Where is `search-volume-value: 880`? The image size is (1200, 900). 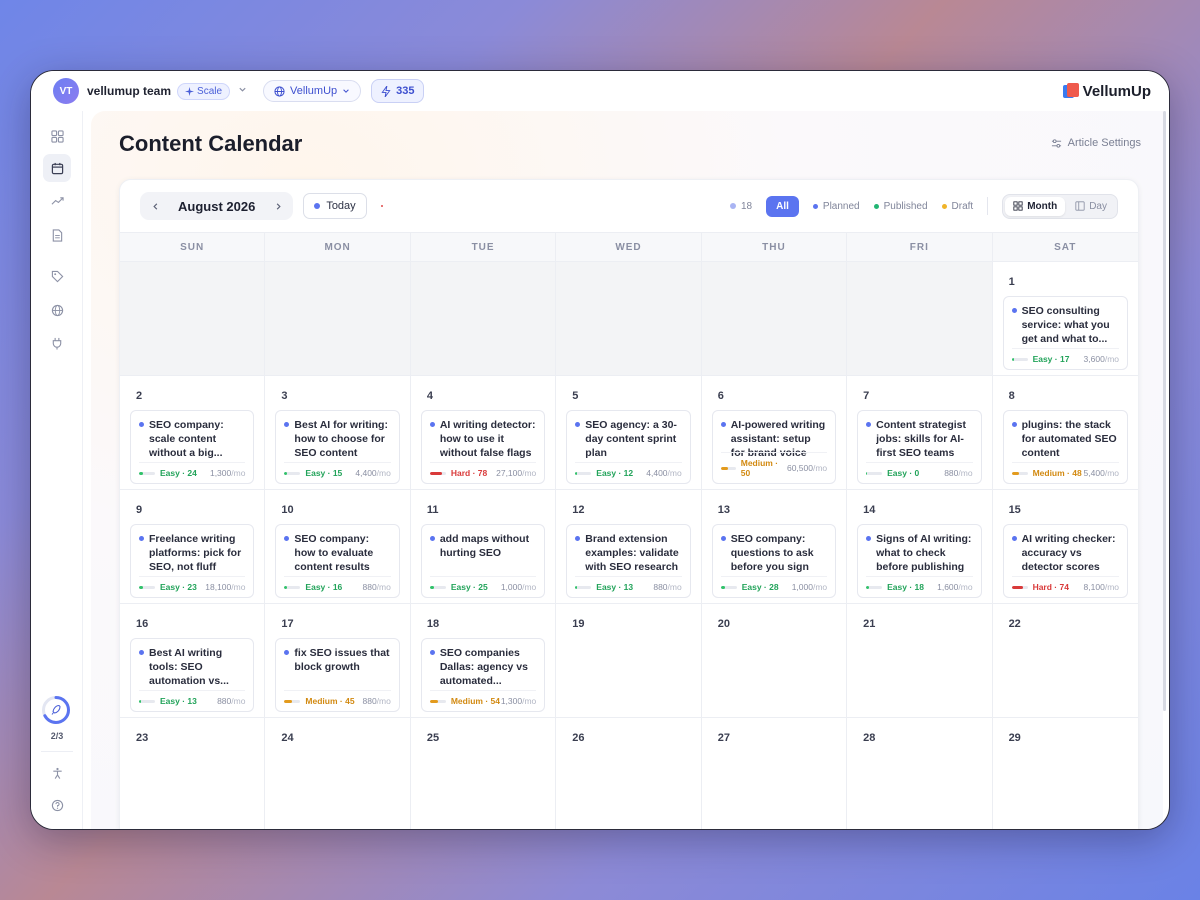 search-volume-value: 880 is located at coordinates (369, 701).